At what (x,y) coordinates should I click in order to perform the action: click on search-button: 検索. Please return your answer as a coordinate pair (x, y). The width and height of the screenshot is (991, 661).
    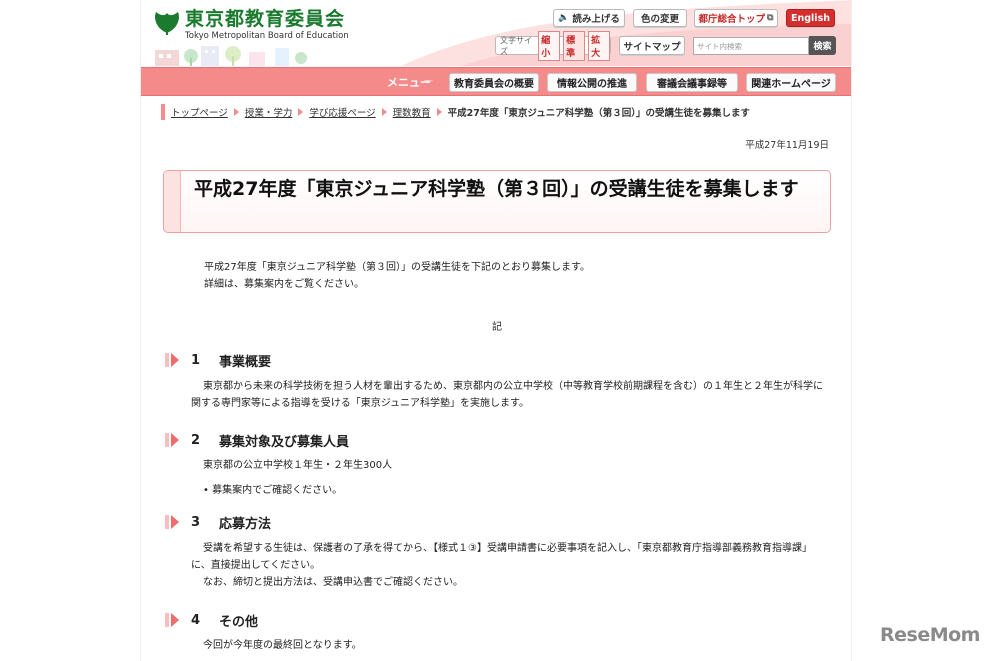
    Looking at the image, I should click on (822, 45).